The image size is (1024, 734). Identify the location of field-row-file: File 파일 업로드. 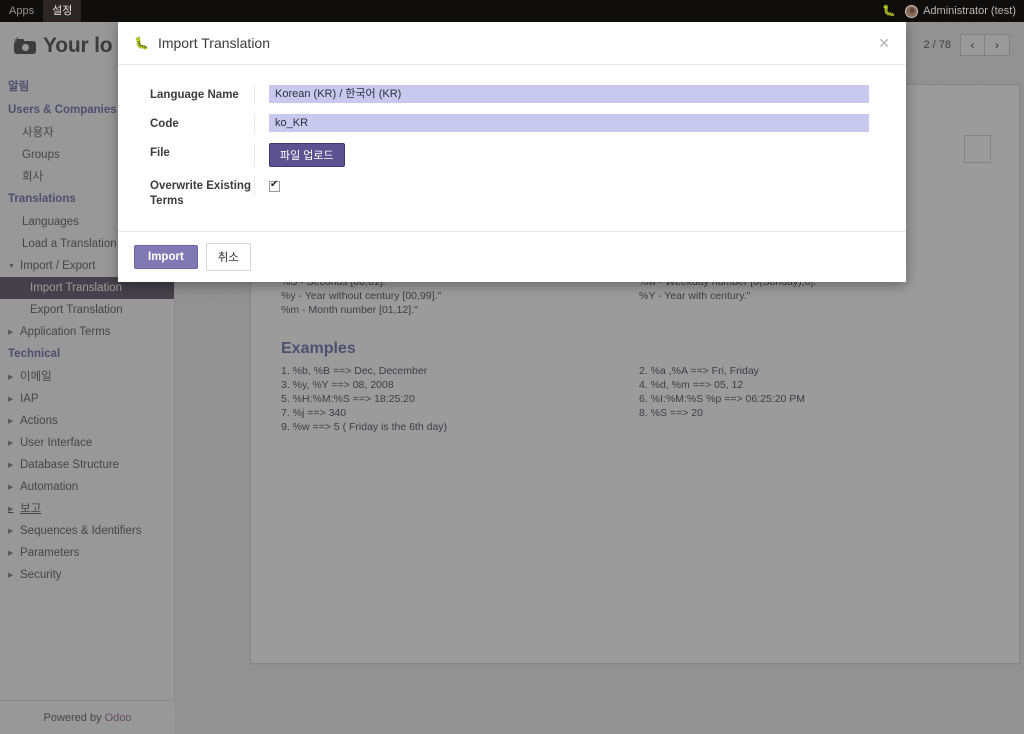
(512, 155).